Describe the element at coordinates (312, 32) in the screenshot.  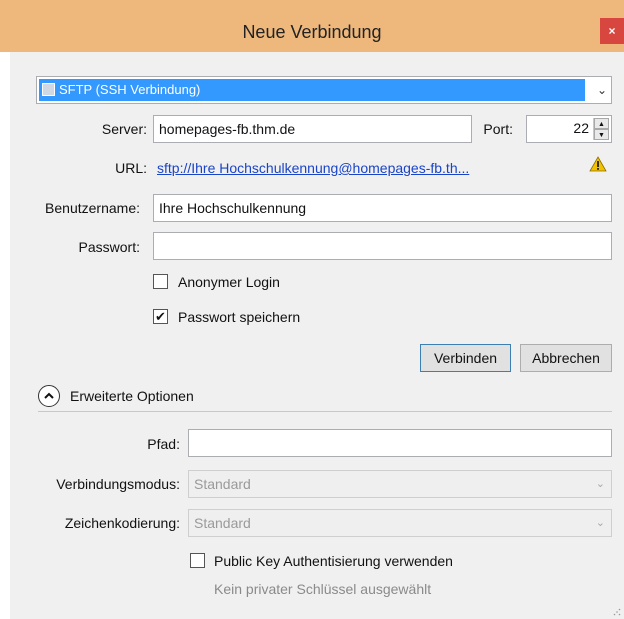
I see `window-title: Neue Verbindung` at that location.